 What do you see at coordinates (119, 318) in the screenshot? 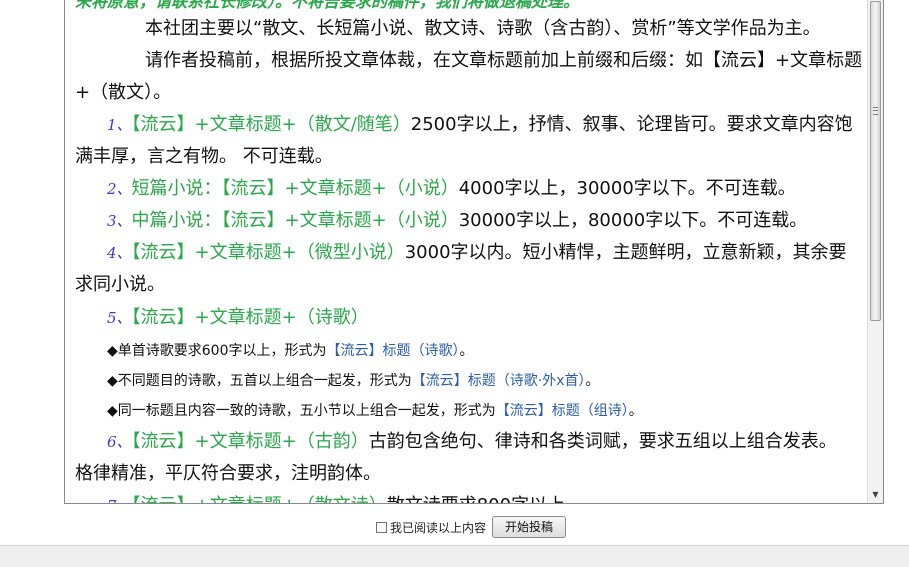
I see `item-number: 5、` at bounding box center [119, 318].